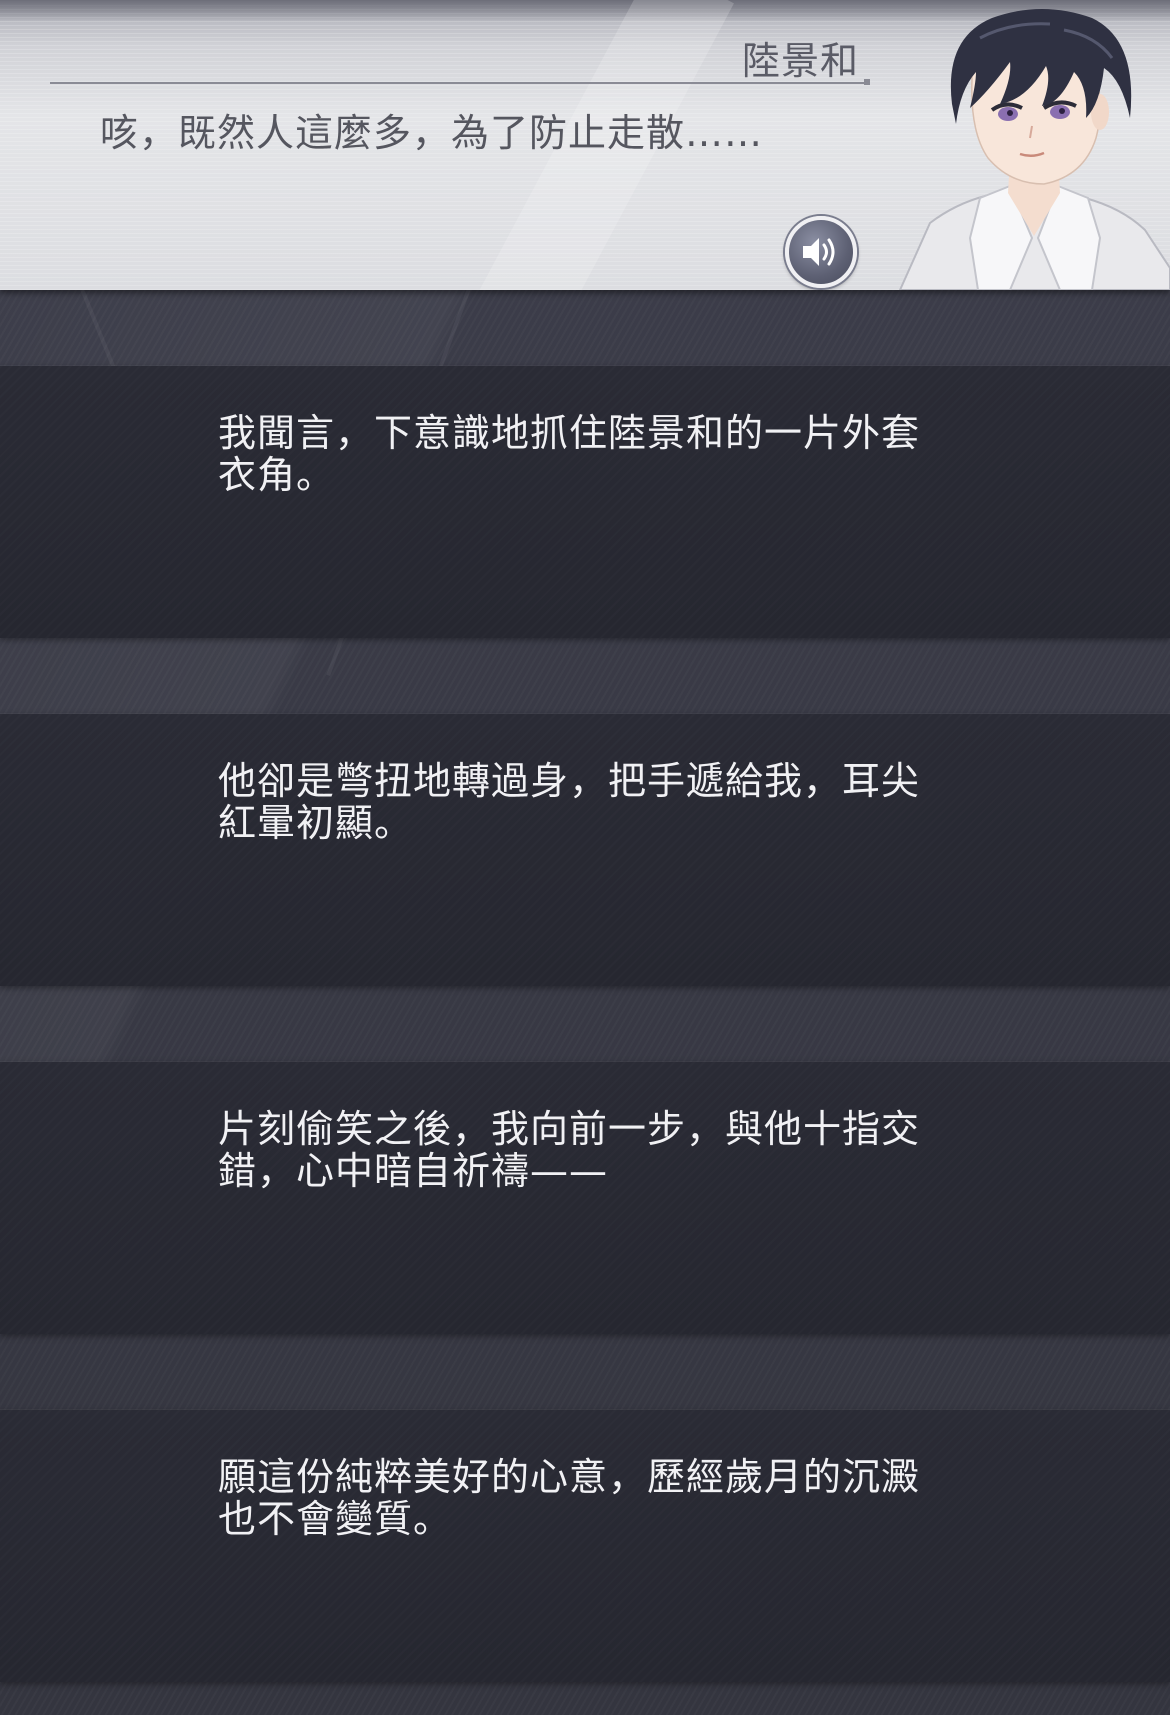 This screenshot has height=1715, width=1170. What do you see at coordinates (569, 1477) in the screenshot?
I see `narration-line: 願這份純粹美好的心意，歷經歲月的沉澱` at bounding box center [569, 1477].